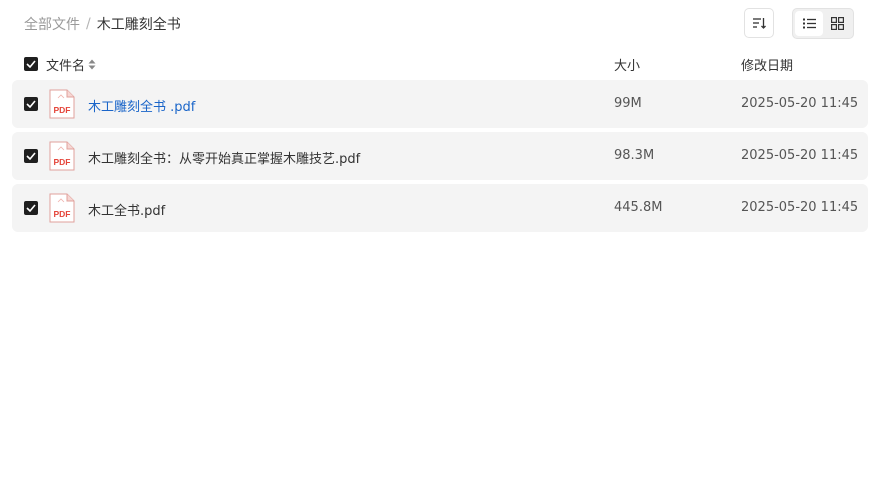 This screenshot has height=495, width=878. Describe the element at coordinates (439, 64) in the screenshot. I see `file-list-header: 文件名 大小 修改日期` at that location.